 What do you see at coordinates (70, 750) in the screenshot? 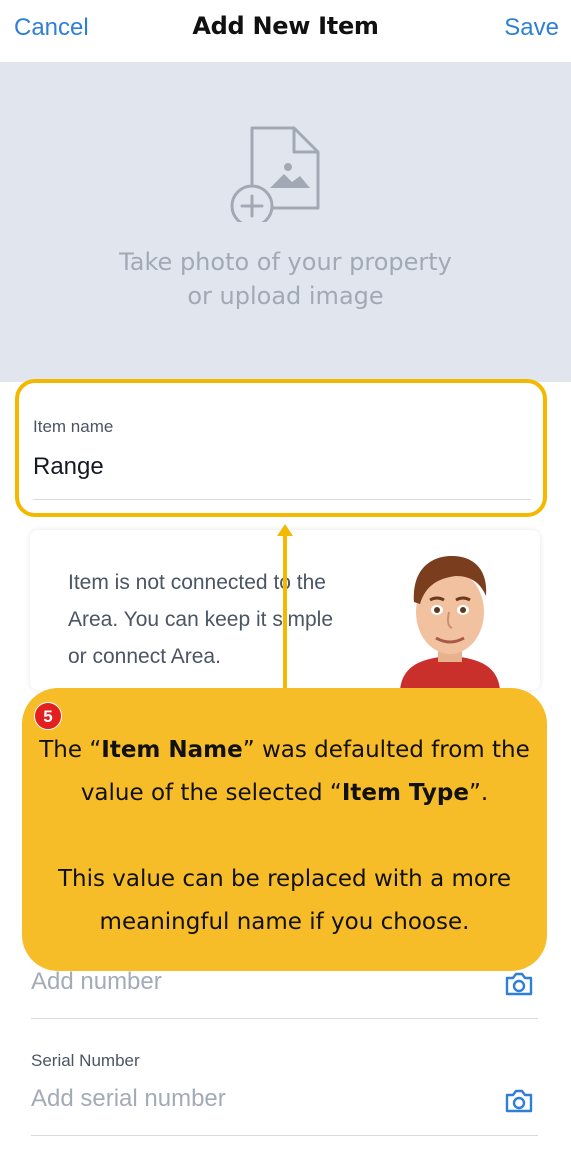
I see `callout-p1-before: The “` at bounding box center [70, 750].